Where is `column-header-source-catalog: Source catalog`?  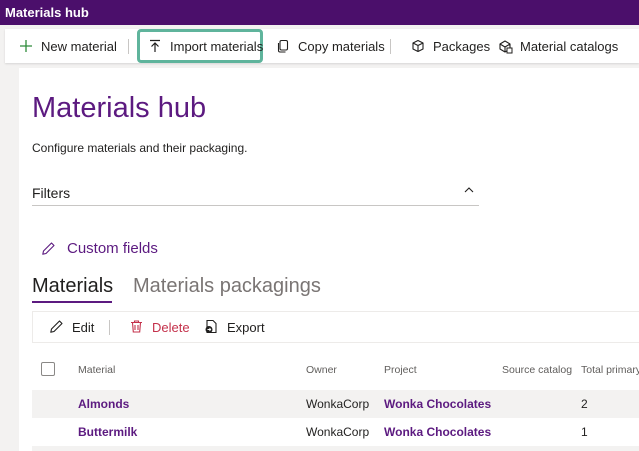
column-header-source-catalog: Source catalog is located at coordinates (537, 370).